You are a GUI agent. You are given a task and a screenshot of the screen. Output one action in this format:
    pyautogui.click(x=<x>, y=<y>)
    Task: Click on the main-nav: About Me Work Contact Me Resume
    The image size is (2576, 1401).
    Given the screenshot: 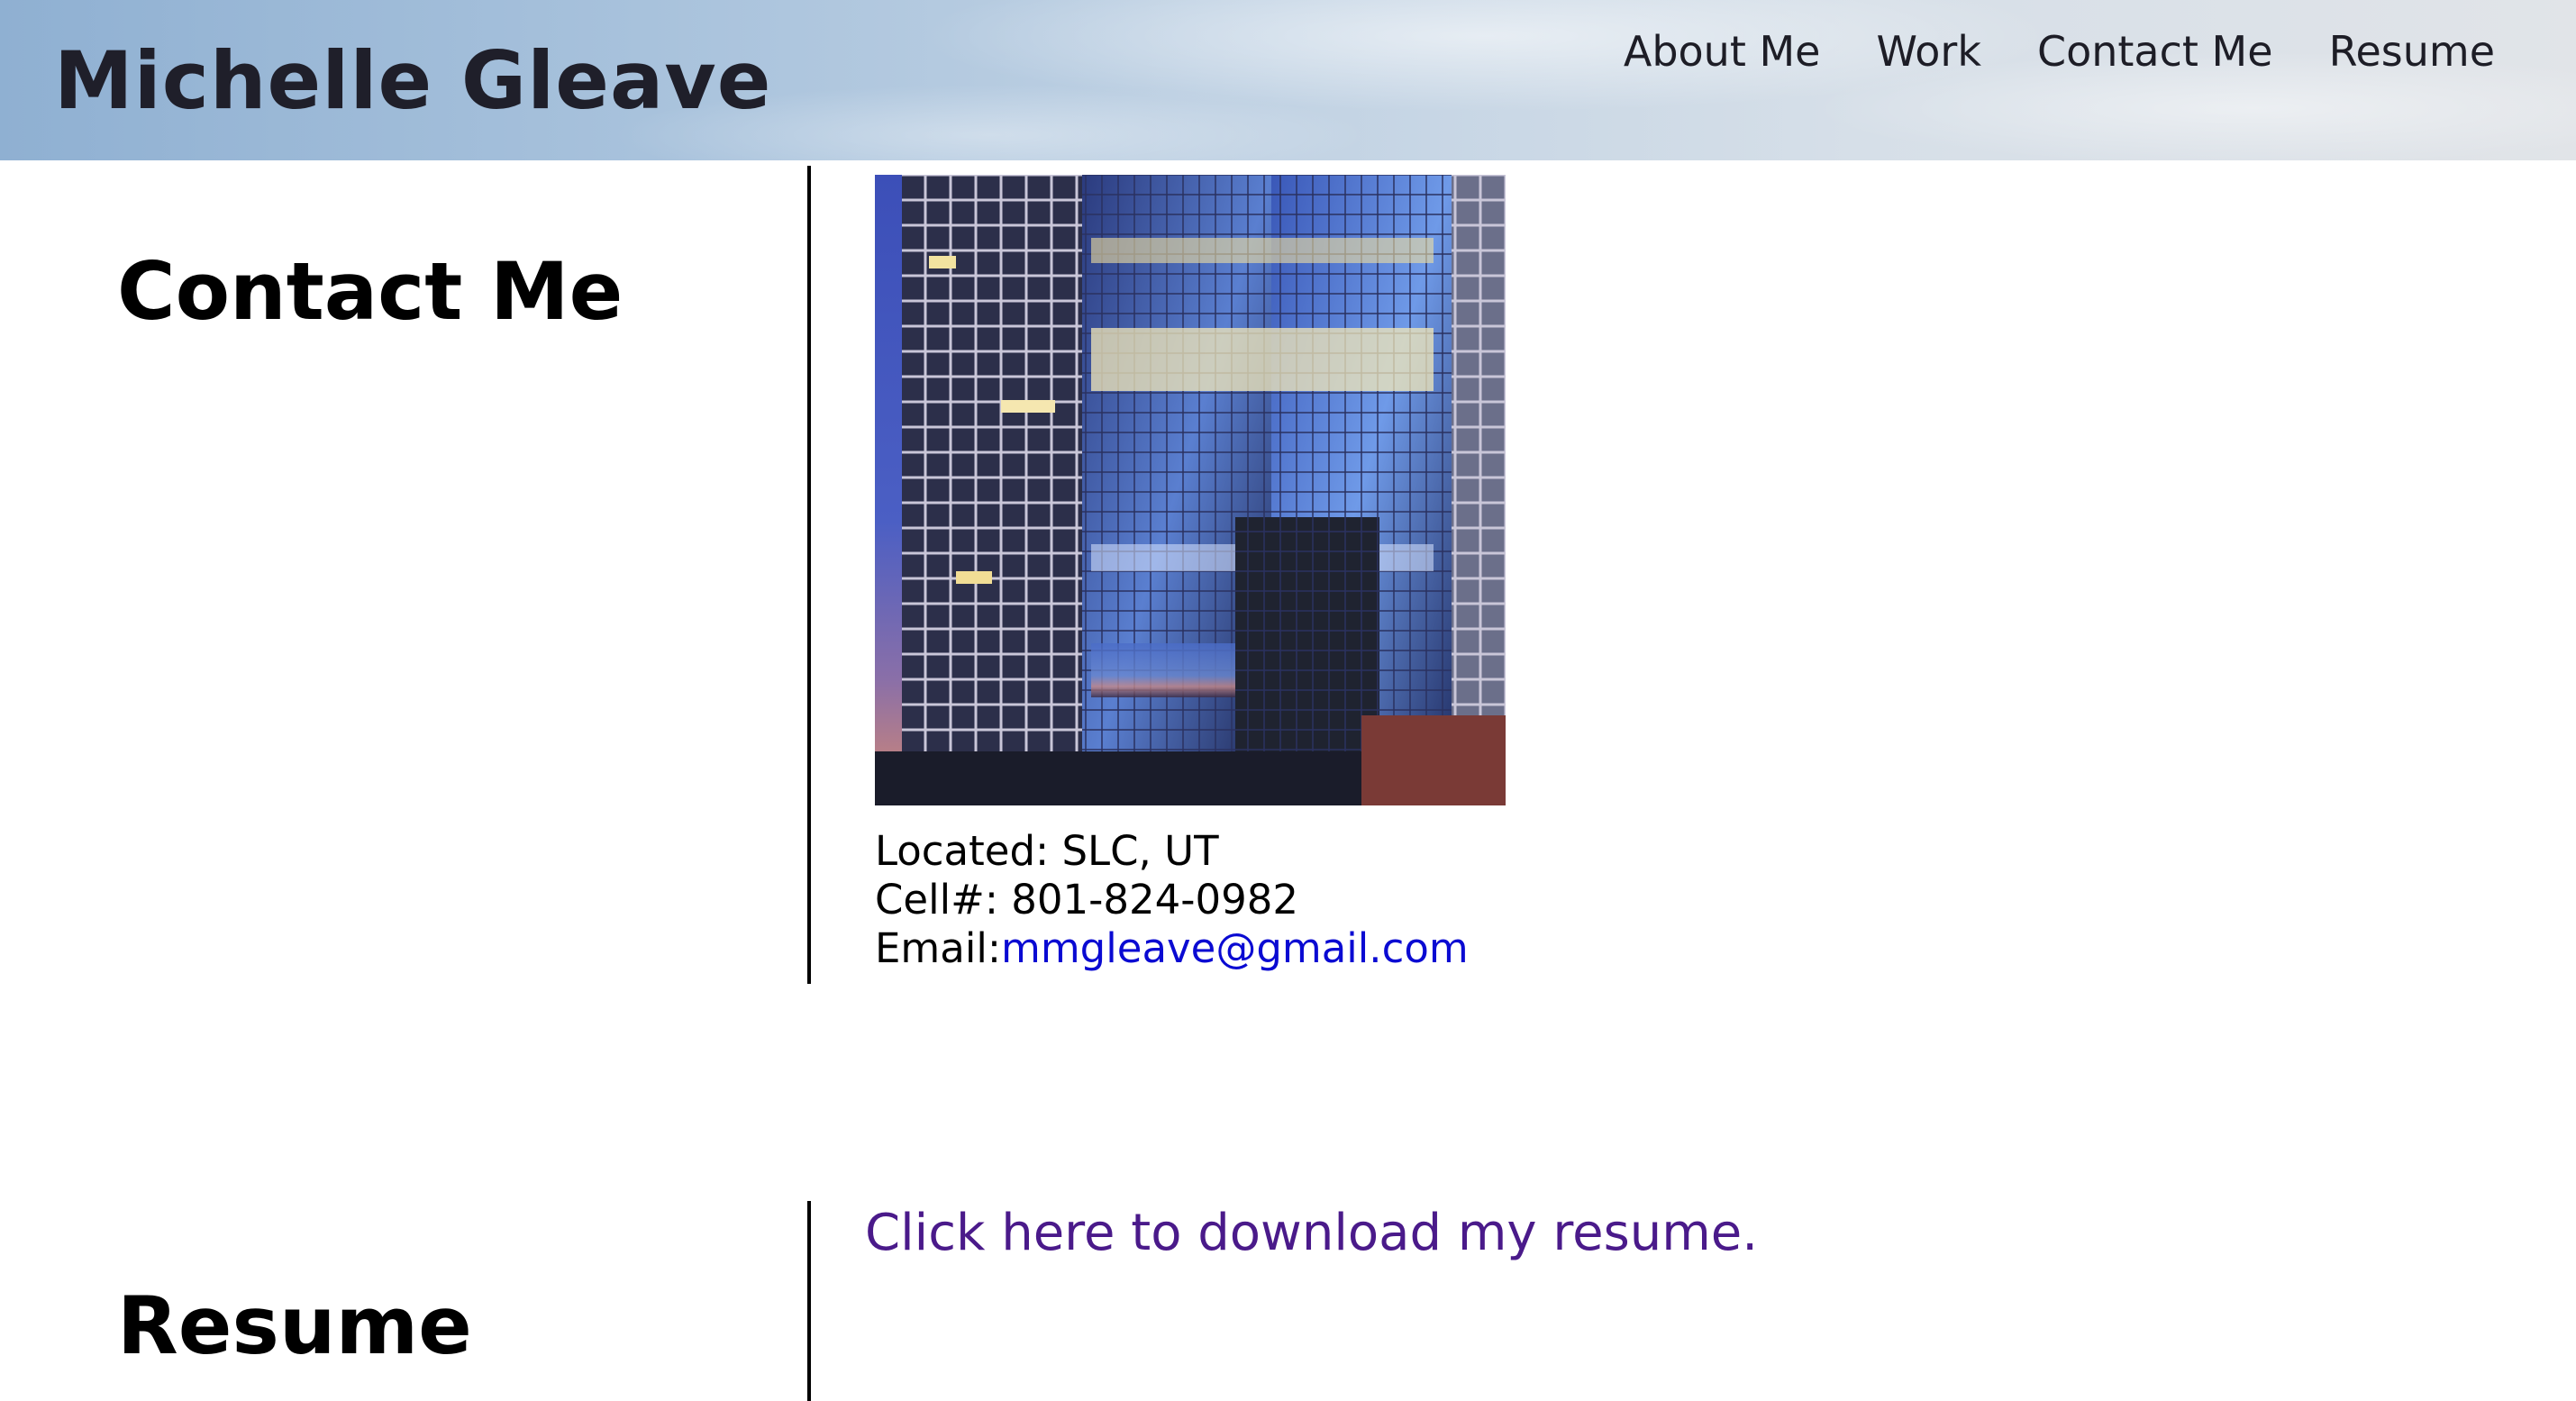 What is the action you would take?
    pyautogui.click(x=2059, y=51)
    